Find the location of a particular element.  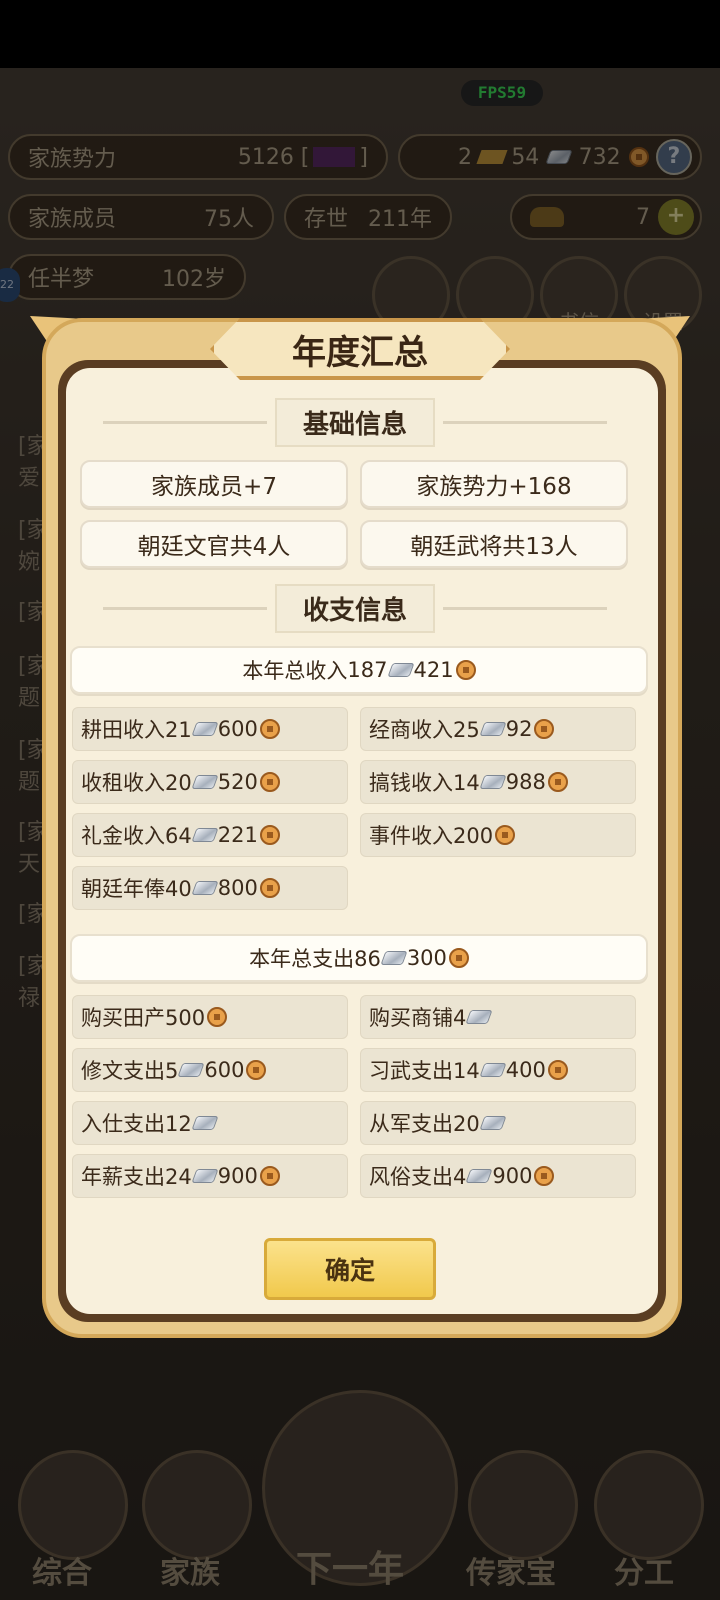

income-item-label: 事件收入200 is located at coordinates (431, 836).